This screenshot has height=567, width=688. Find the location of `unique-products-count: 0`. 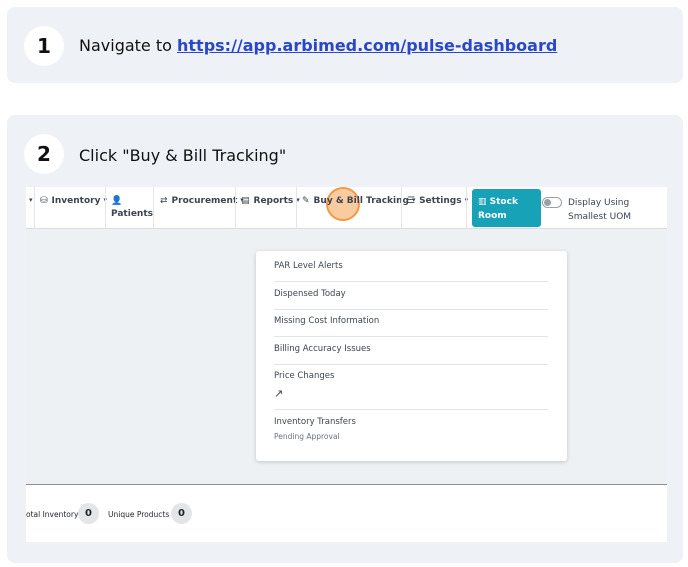

unique-products-count: 0 is located at coordinates (181, 513).